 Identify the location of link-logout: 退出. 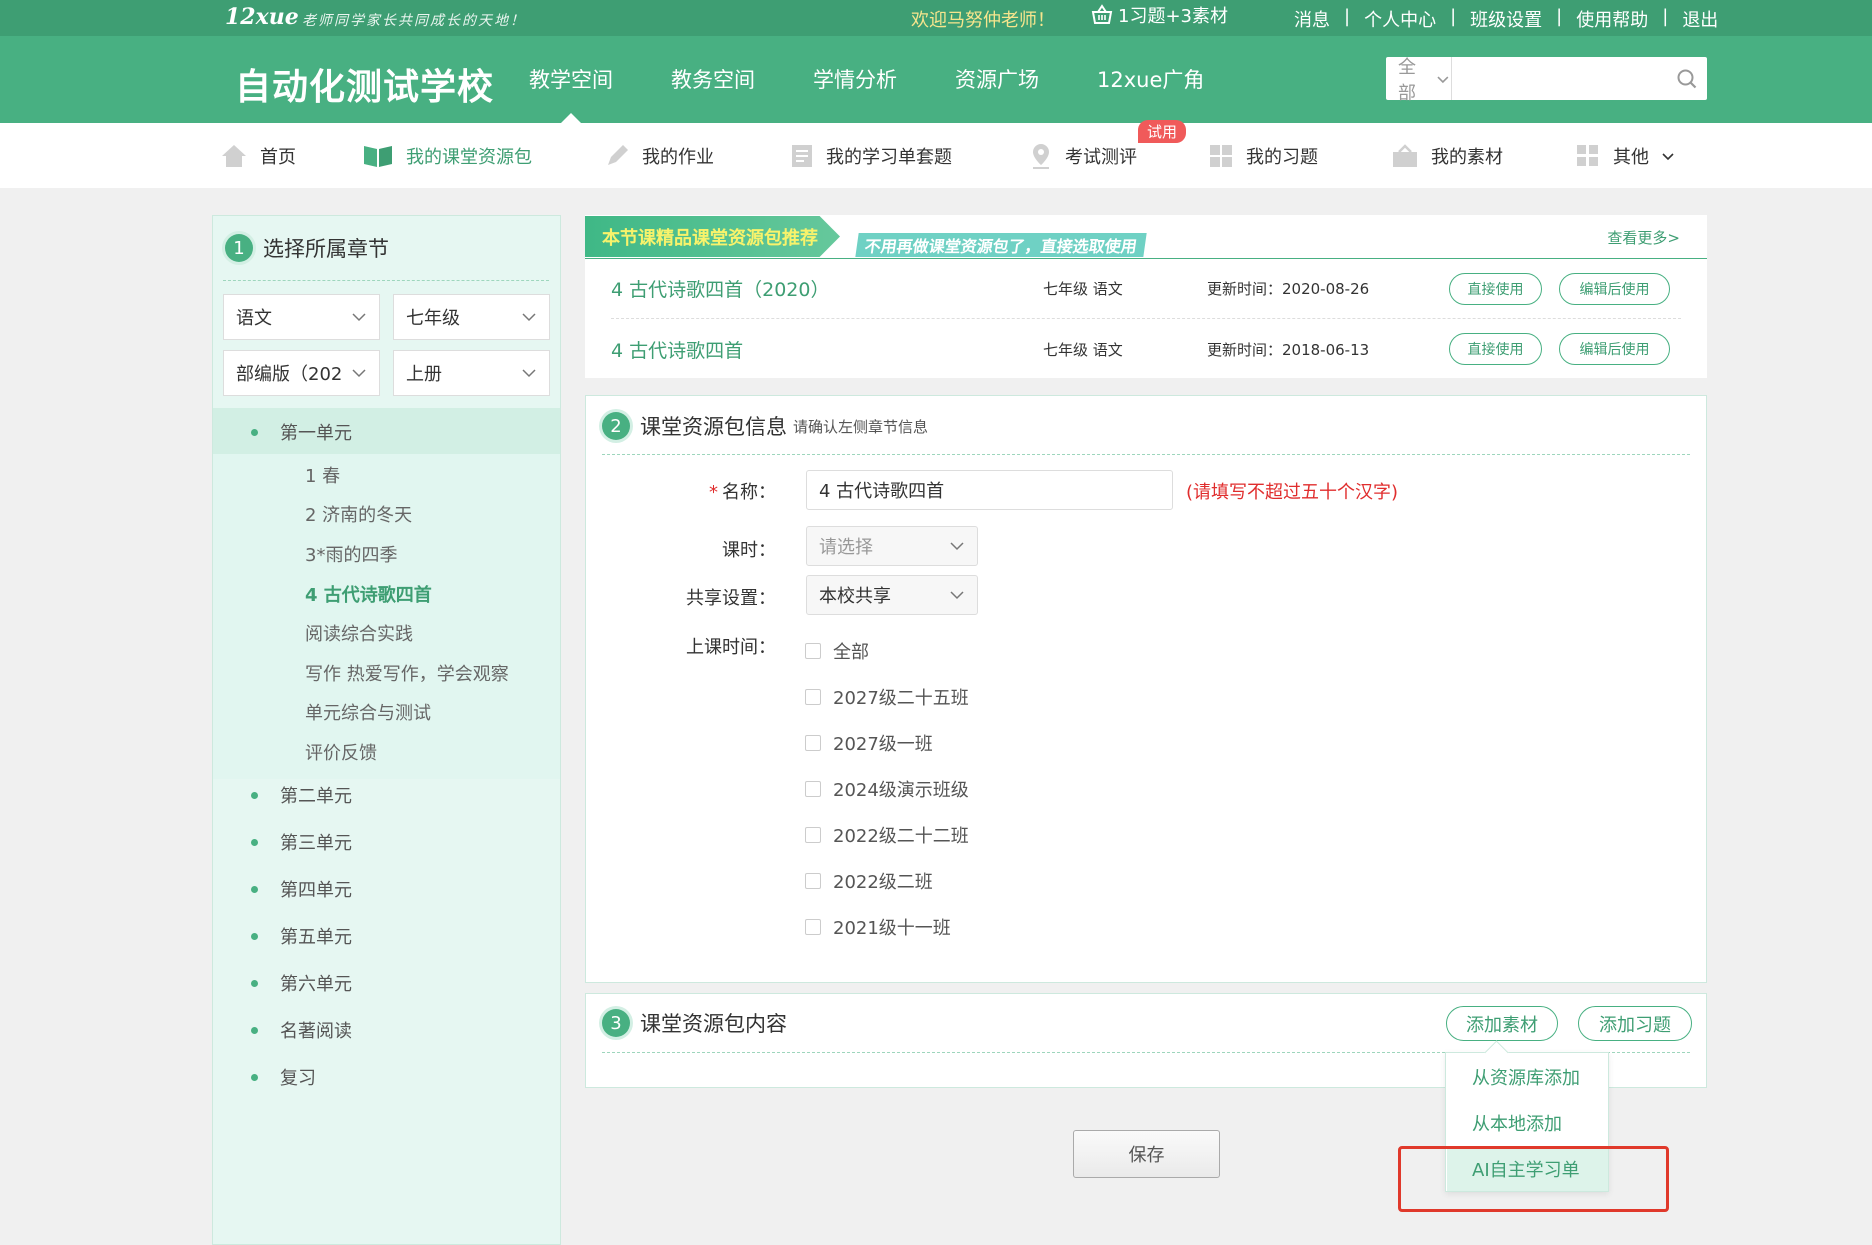
(1700, 19).